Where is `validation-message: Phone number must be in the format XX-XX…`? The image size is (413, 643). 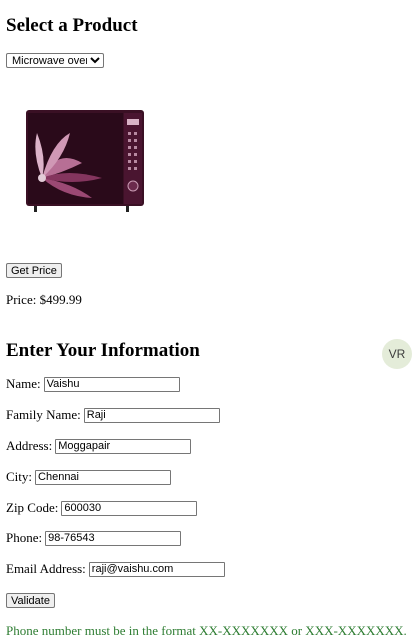
validation-message: Phone number must be in the format XX-XX… is located at coordinates (206, 630).